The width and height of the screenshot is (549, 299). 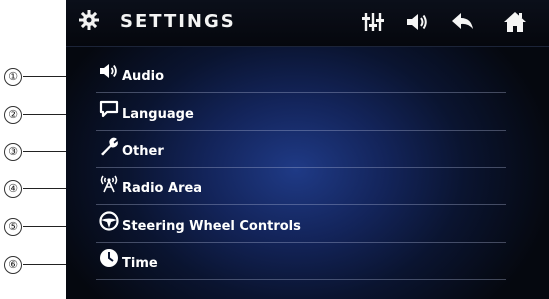 What do you see at coordinates (89, 20) in the screenshot?
I see `gear-icon` at bounding box center [89, 20].